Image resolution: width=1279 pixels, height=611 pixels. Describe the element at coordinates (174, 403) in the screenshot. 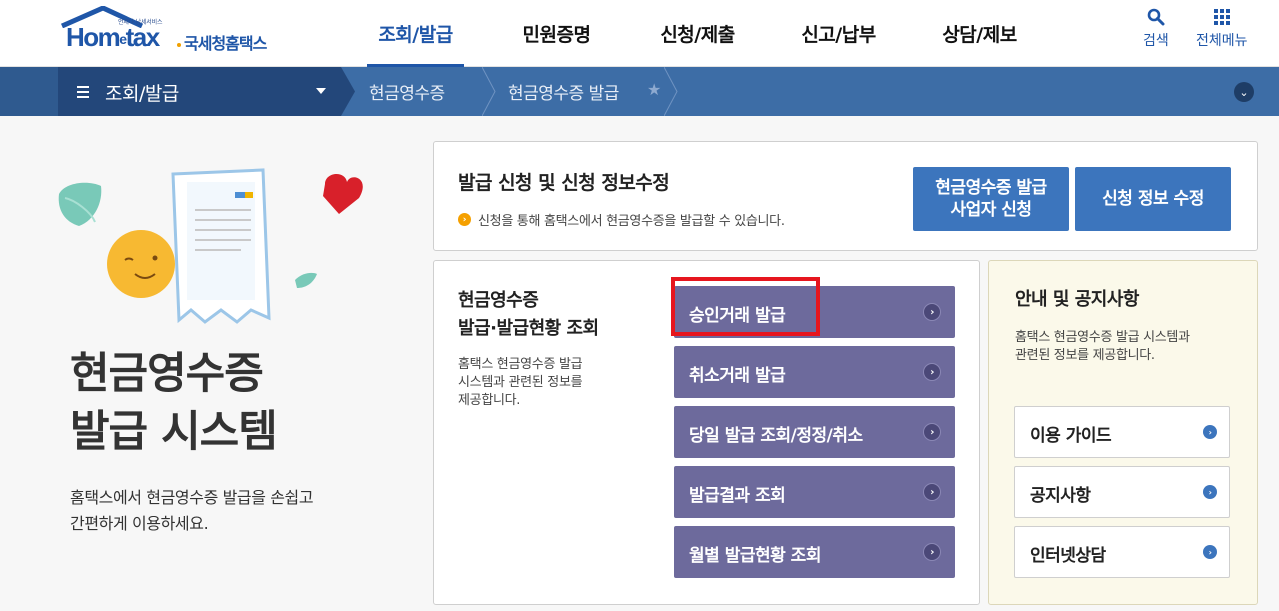

I see `hero-title: 현금영수증 발급 시스템` at that location.